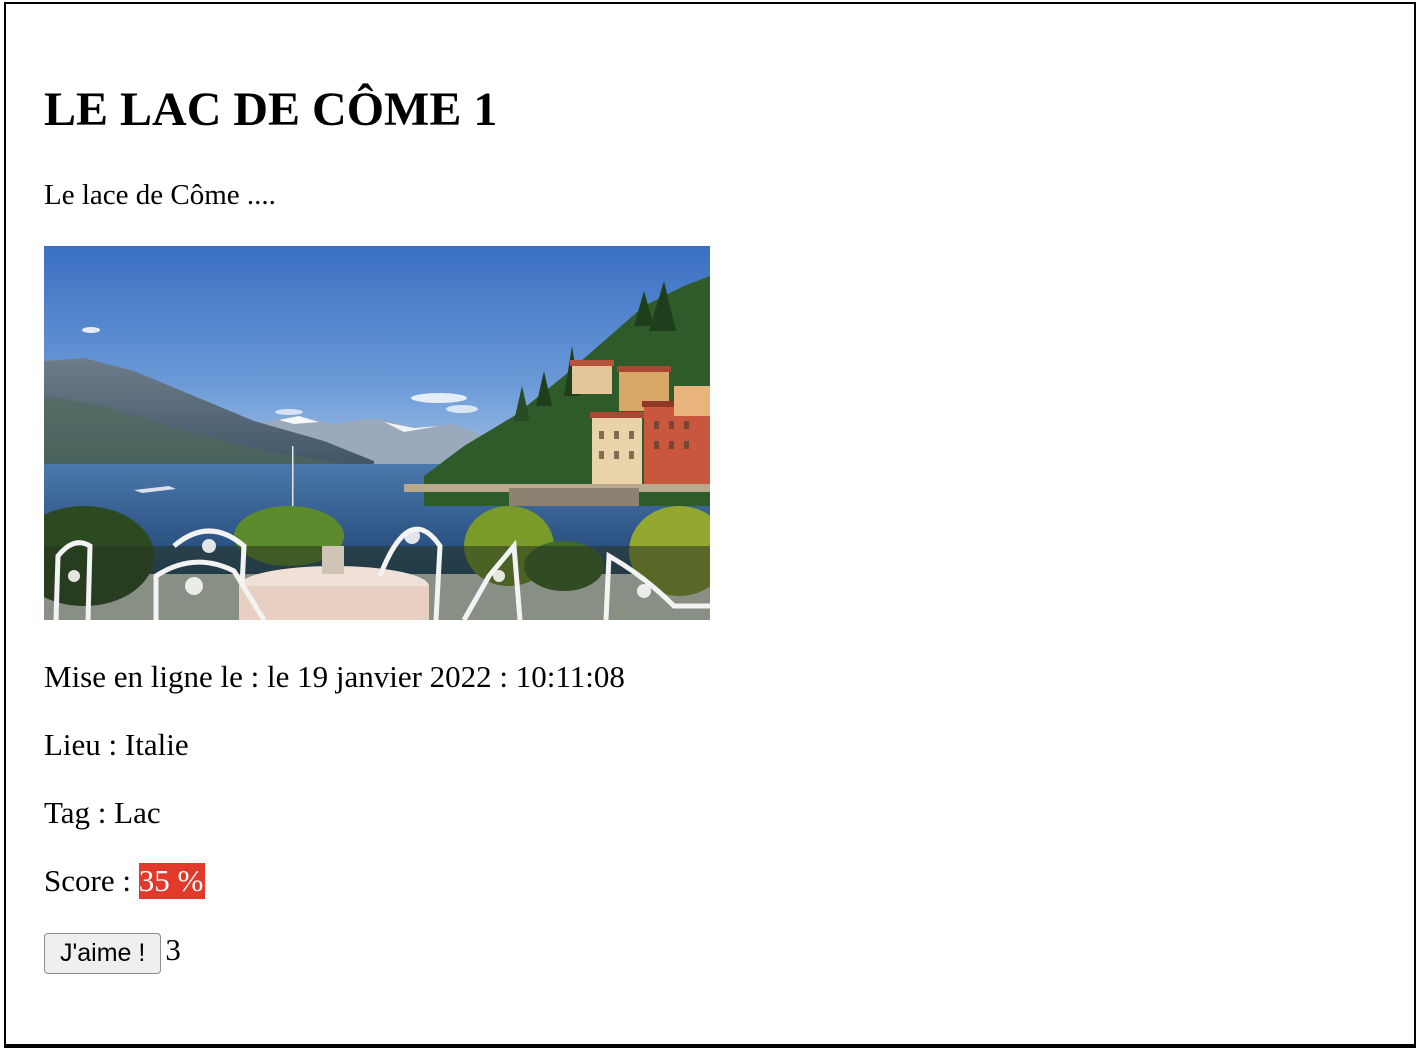 This screenshot has width=1418, height=1048. I want to click on like-row: J'aime ! 3, so click(112, 953).